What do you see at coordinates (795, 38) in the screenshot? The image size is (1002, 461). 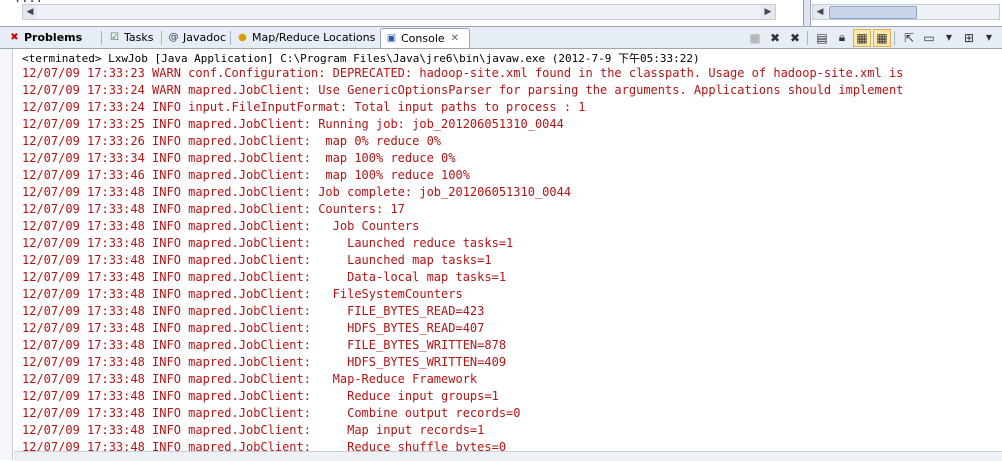 I see `remove-all-terminated-icon: ✖` at bounding box center [795, 38].